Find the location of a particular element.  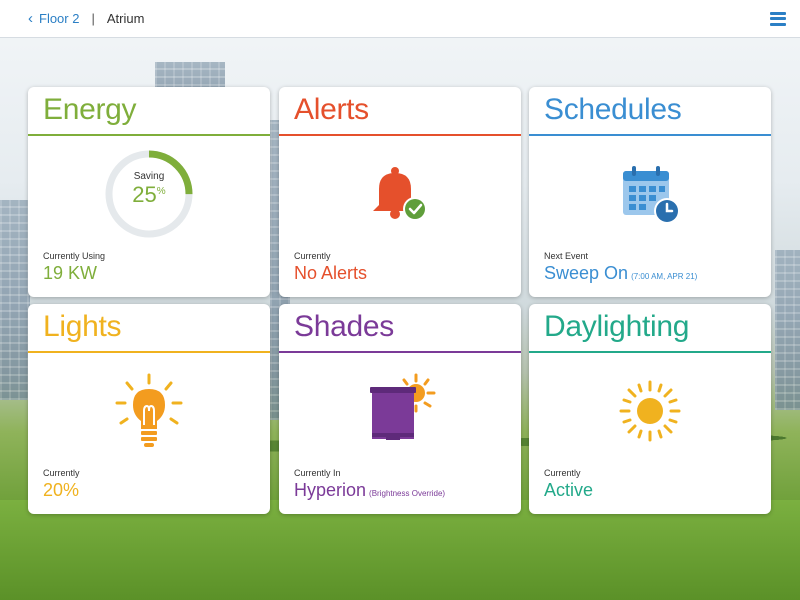

back-button: ‹ Floor 2 is located at coordinates (53, 18).